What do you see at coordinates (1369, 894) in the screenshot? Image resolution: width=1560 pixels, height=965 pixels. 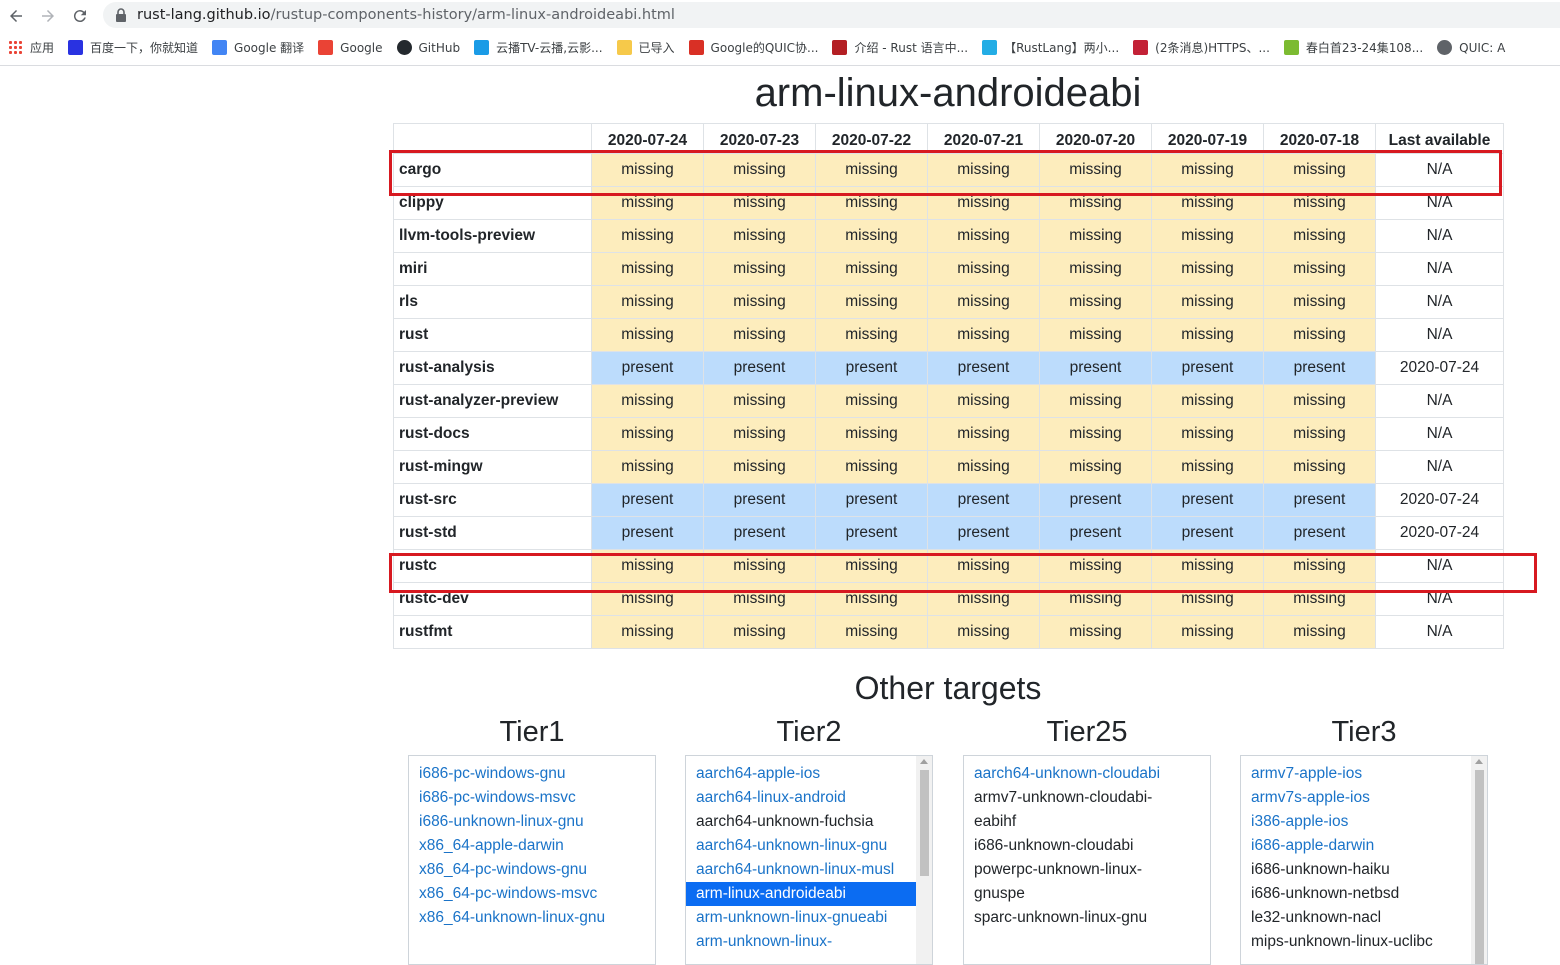 I see `target-option: i686-unknown-netbsd` at bounding box center [1369, 894].